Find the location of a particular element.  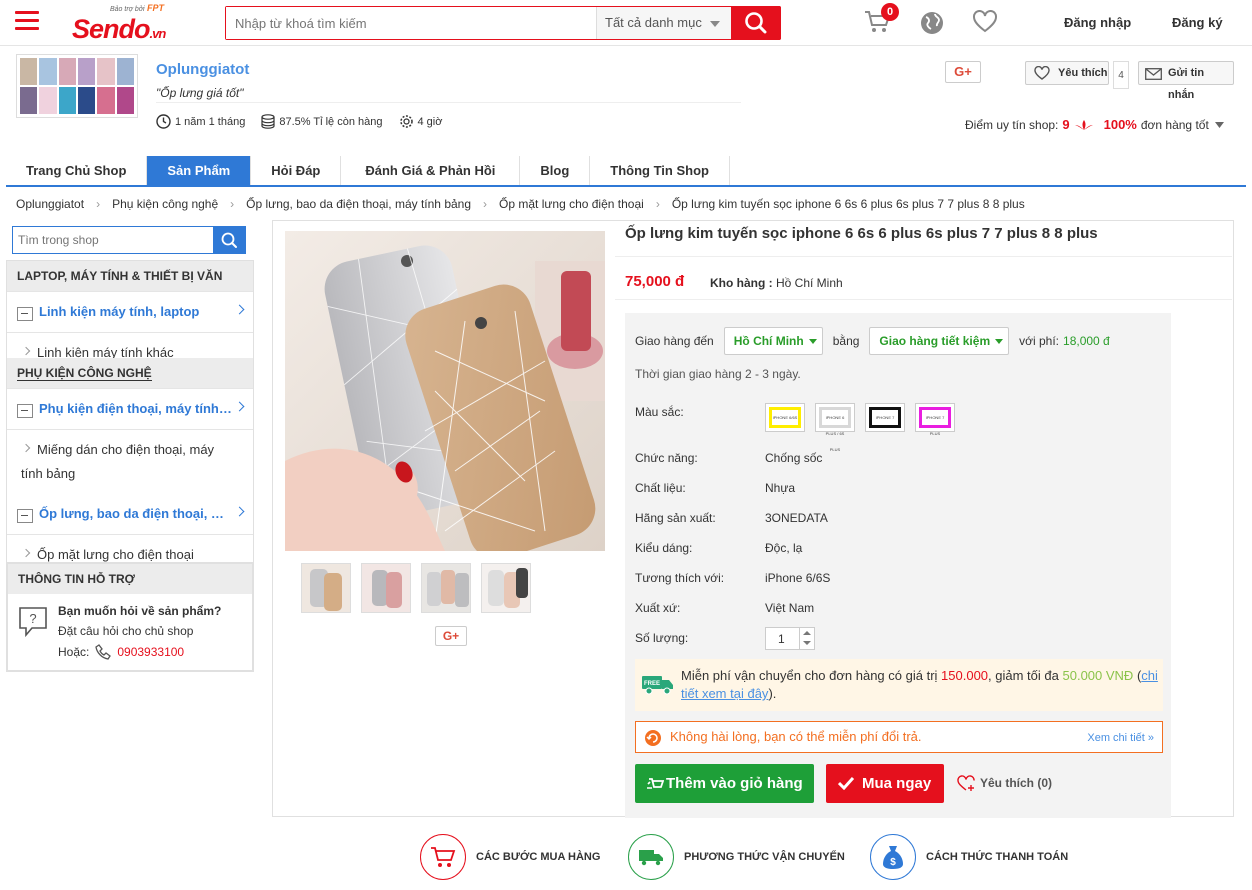

attribute-value: Độc, lạ is located at coordinates (784, 548).